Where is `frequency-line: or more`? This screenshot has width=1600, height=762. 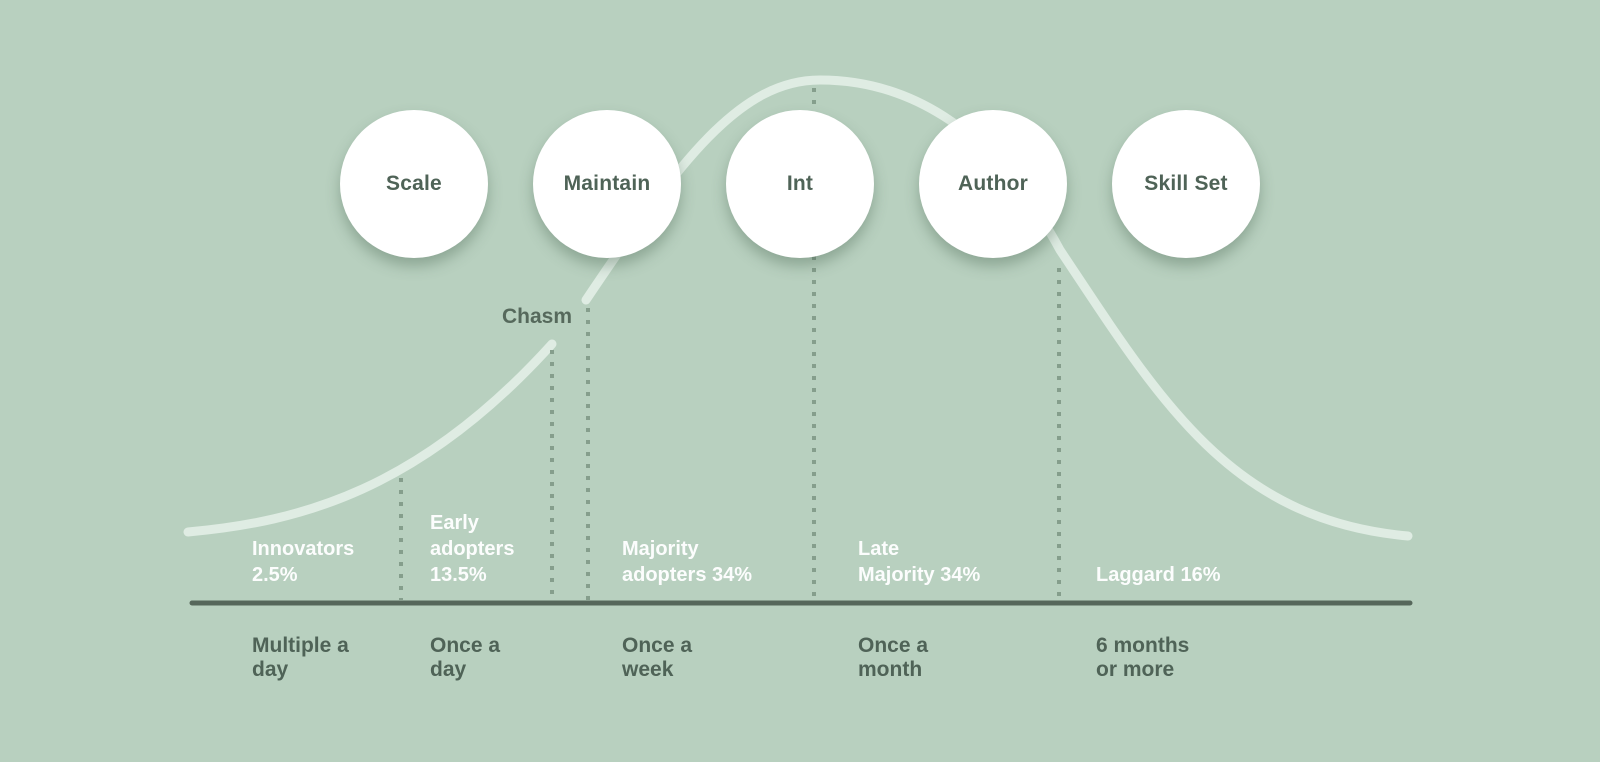 frequency-line: or more is located at coordinates (1135, 669).